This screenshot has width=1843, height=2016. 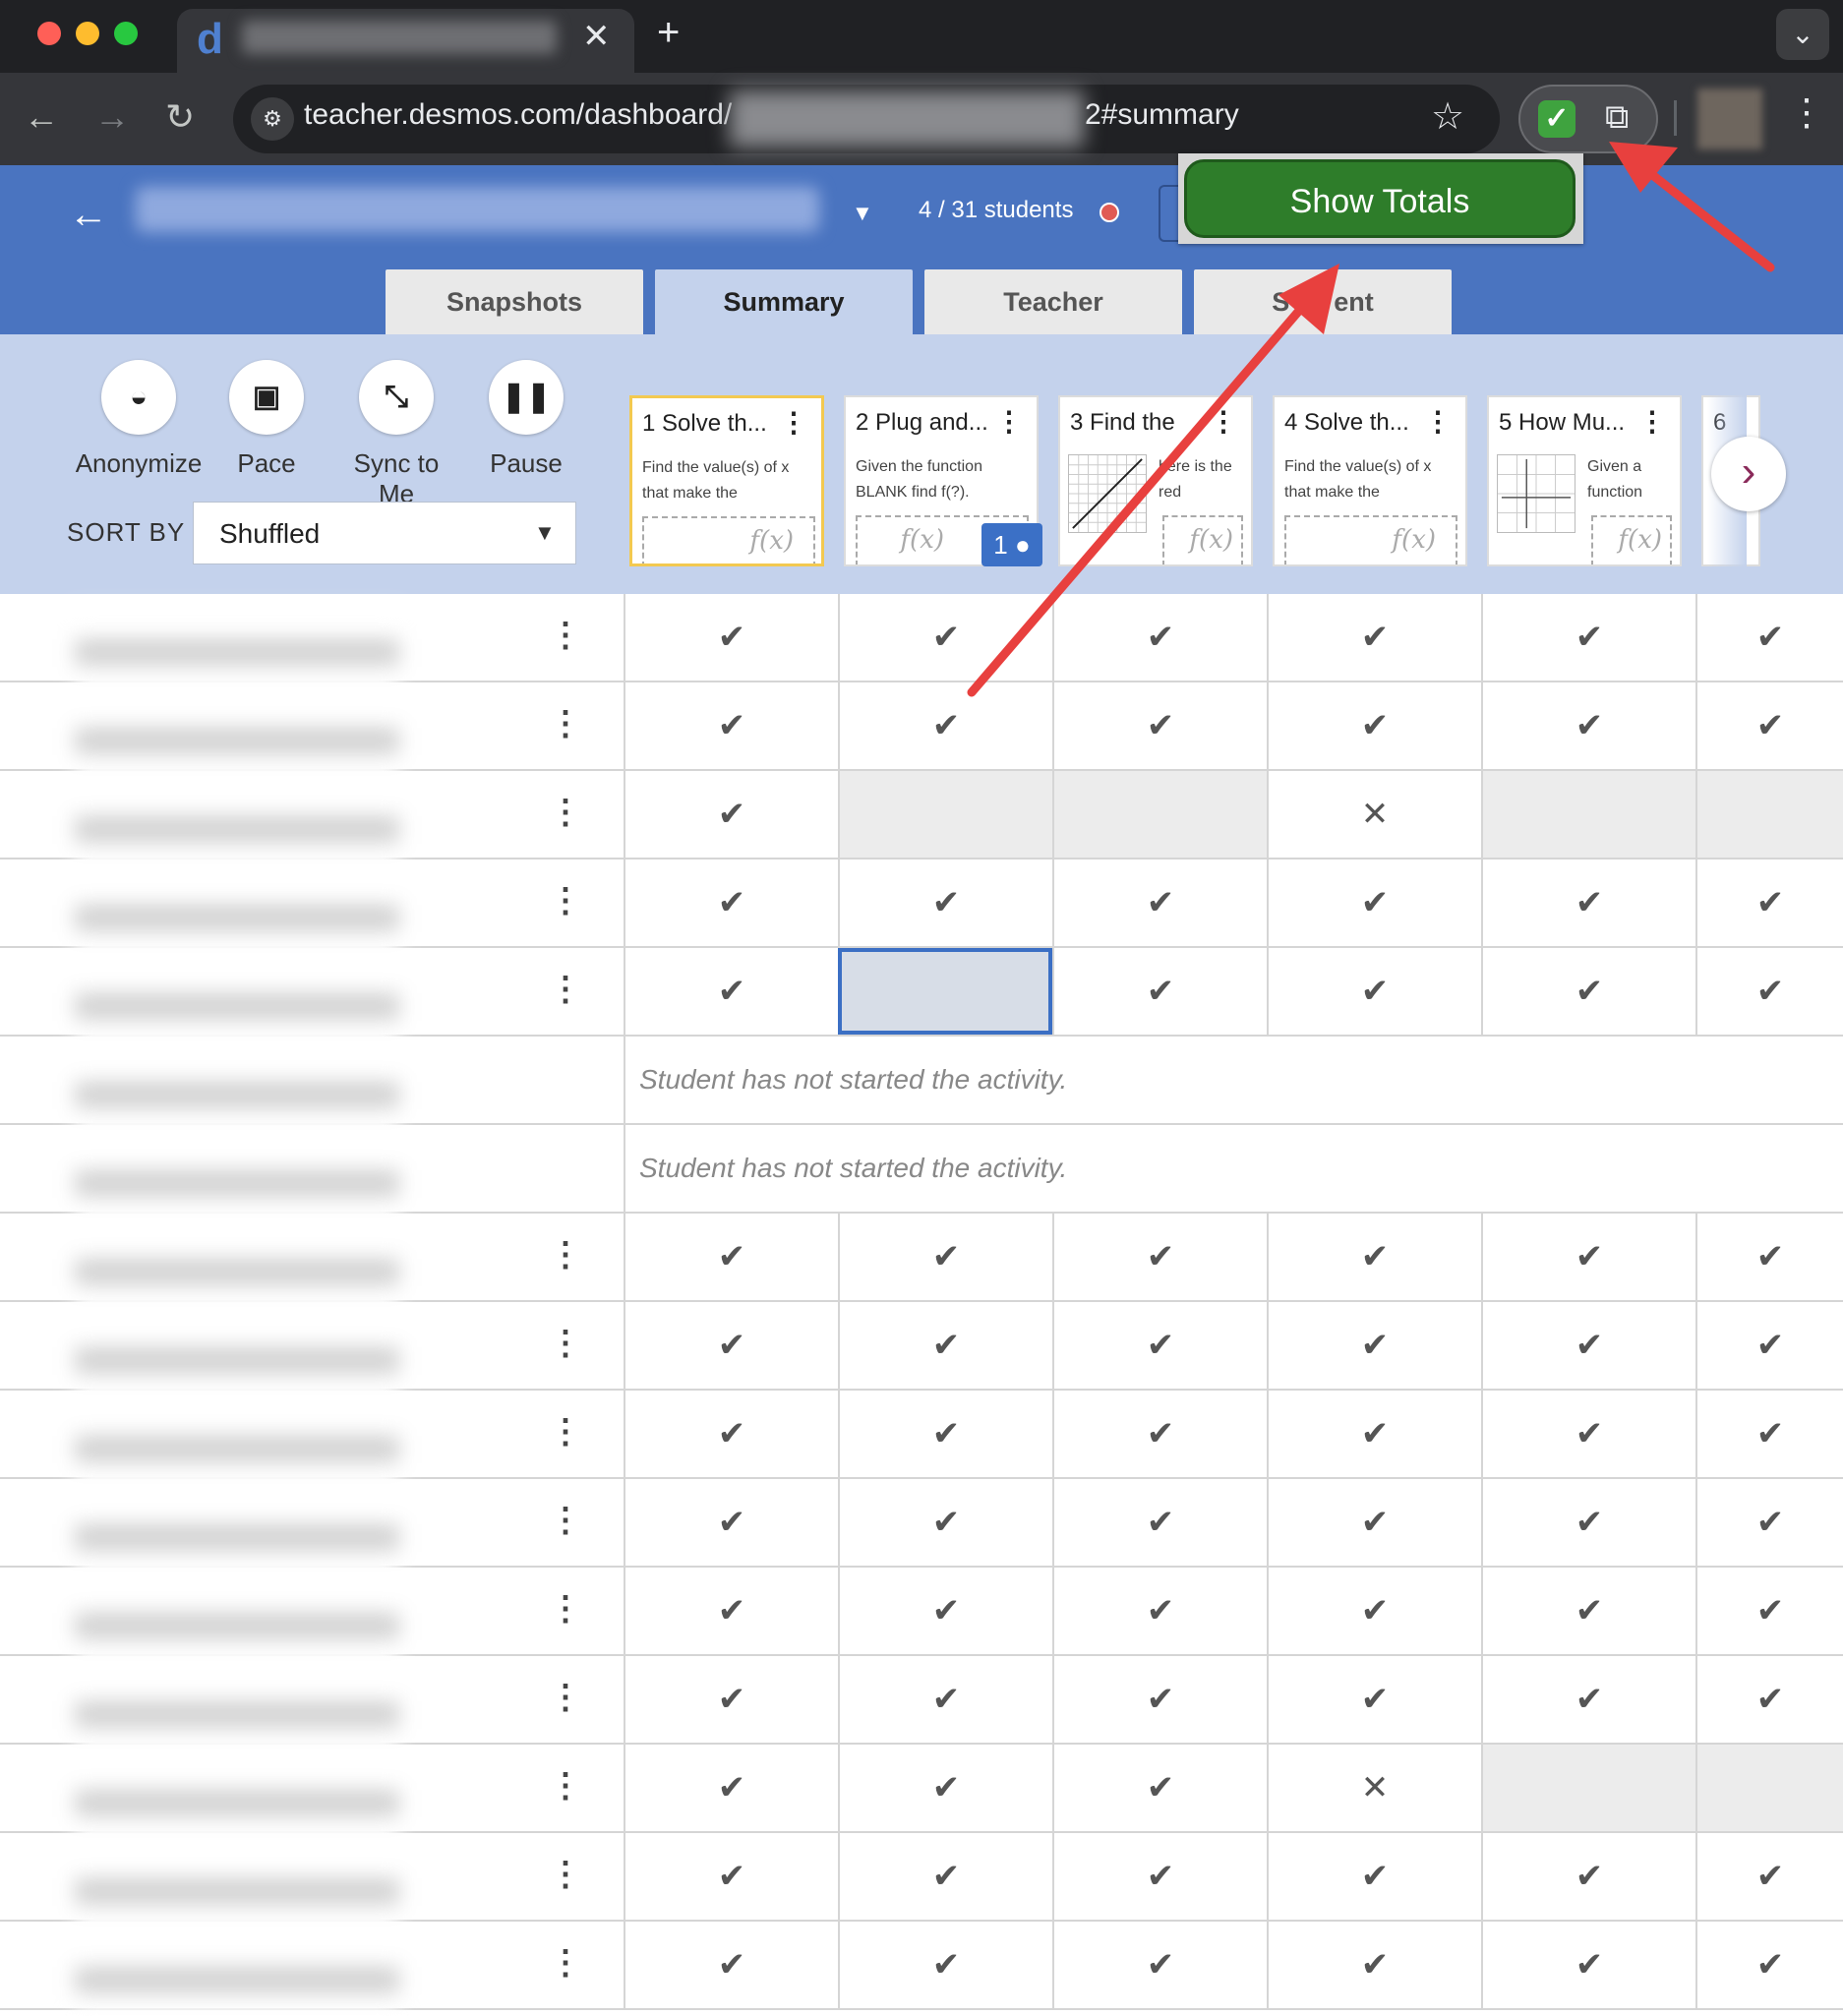 I want to click on tab-snapshots: Snapshots, so click(x=514, y=301).